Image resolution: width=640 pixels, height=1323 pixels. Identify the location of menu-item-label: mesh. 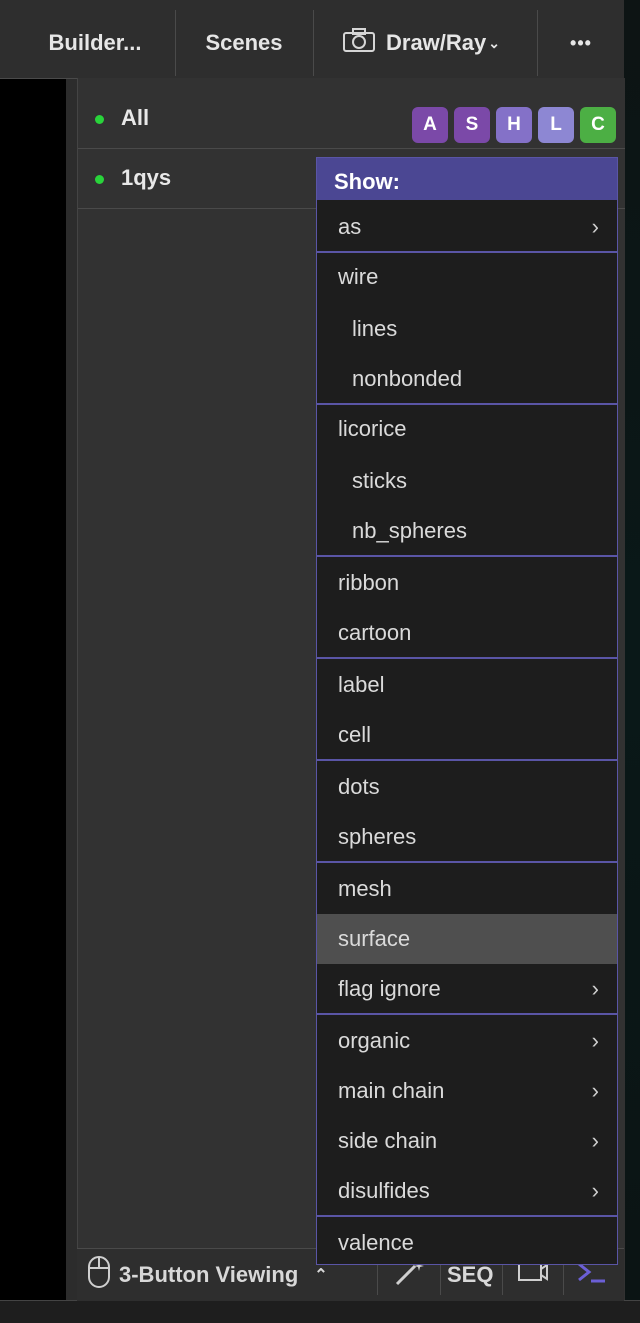
(365, 888).